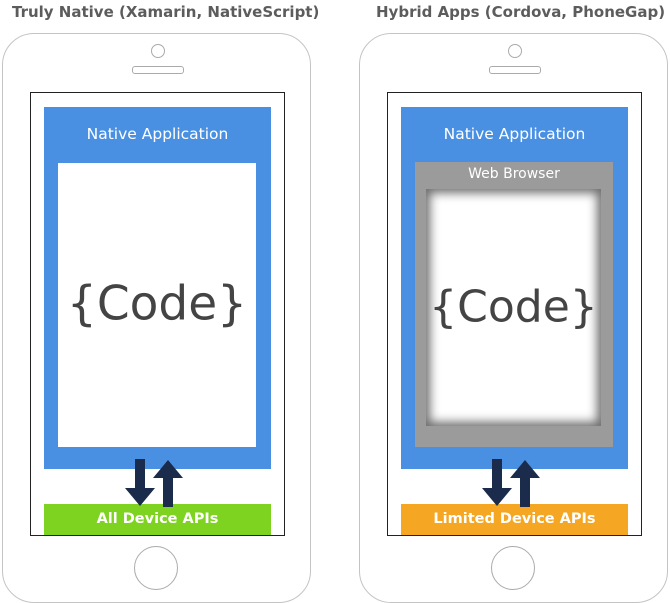 The width and height of the screenshot is (670, 603). Describe the element at coordinates (514, 519) in the screenshot. I see `limited-device-apis-bar: Limited Device APIs` at that location.